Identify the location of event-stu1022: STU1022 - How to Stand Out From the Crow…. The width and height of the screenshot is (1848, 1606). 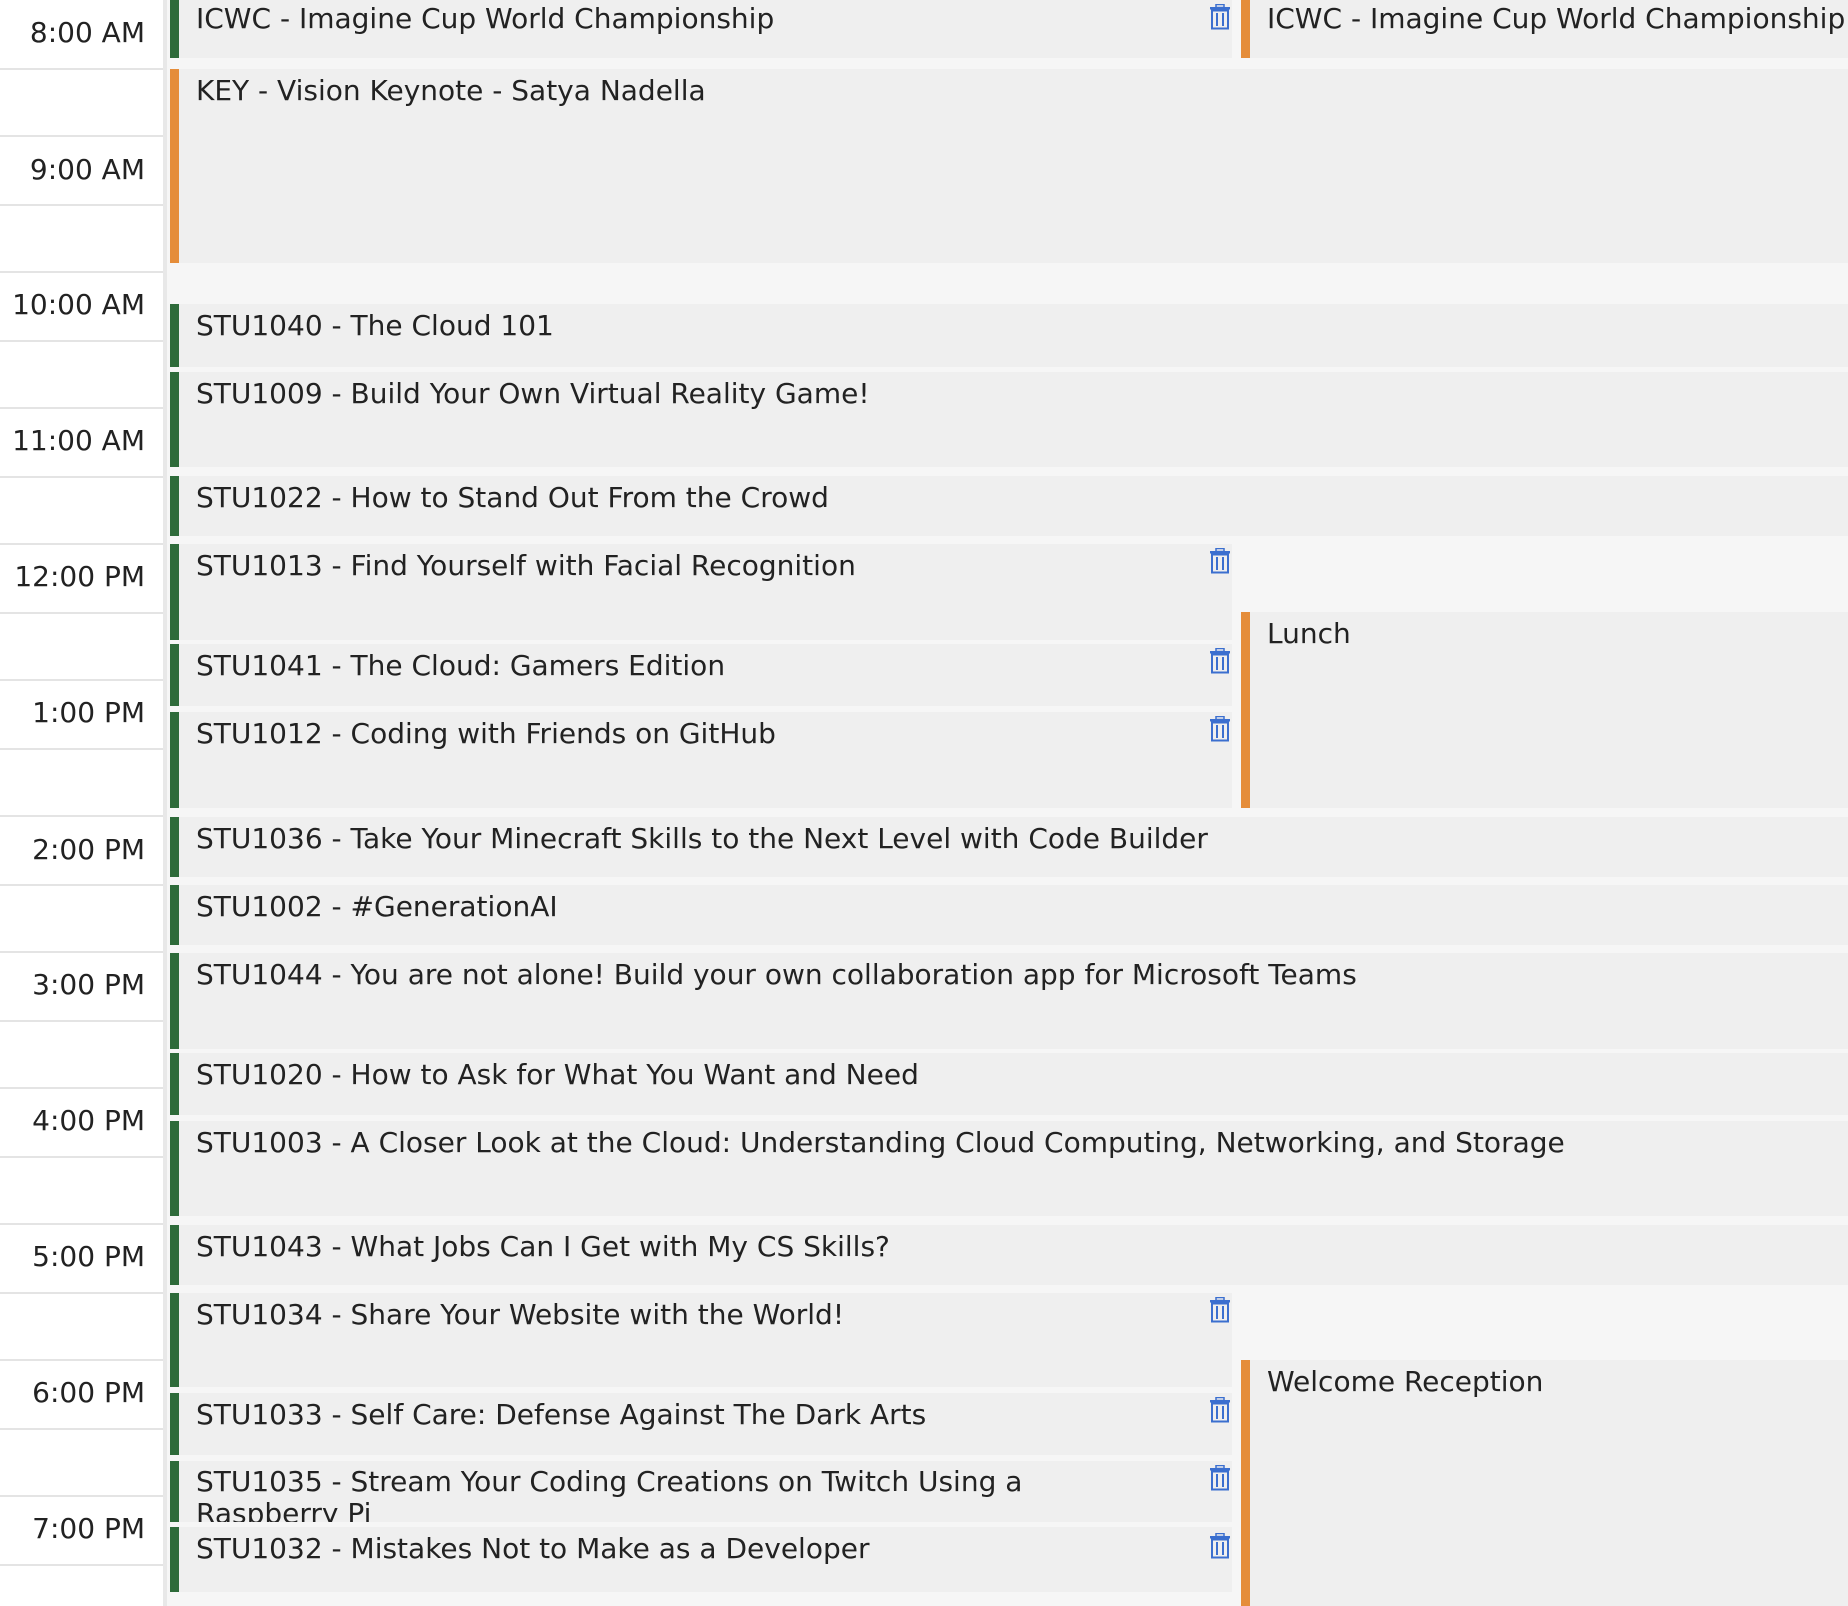
(1009, 506).